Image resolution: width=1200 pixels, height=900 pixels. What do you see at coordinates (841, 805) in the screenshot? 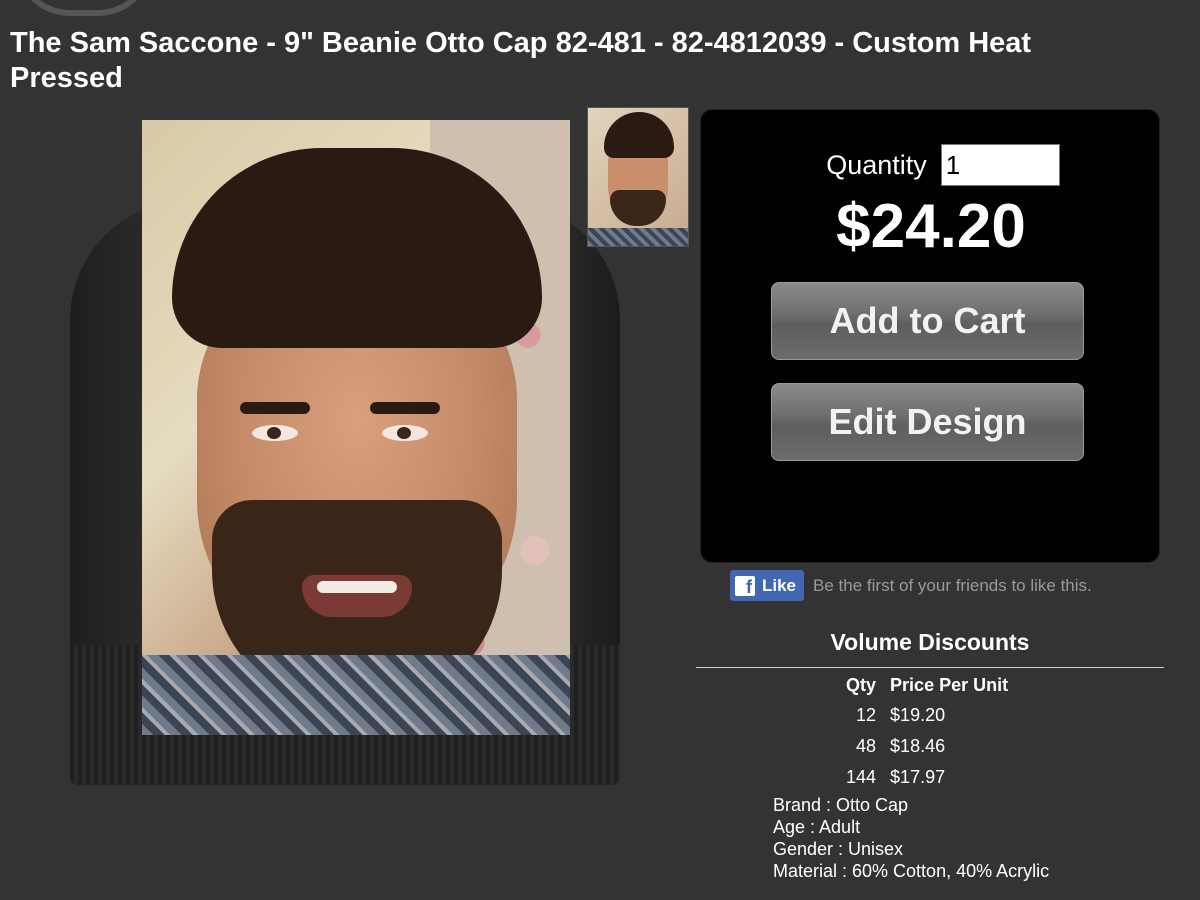
I see `attribute-brand: Brand : Otto Cap` at bounding box center [841, 805].